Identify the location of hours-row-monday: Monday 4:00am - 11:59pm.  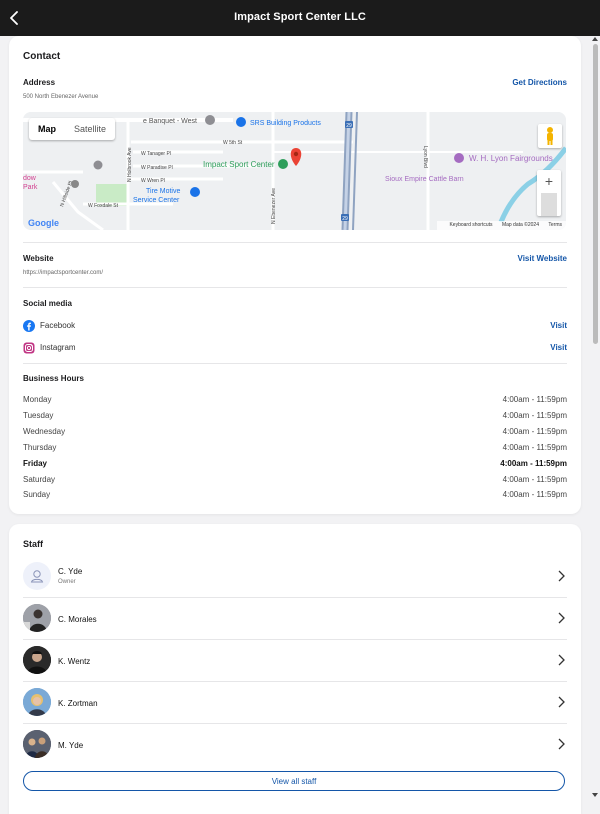
(295, 402).